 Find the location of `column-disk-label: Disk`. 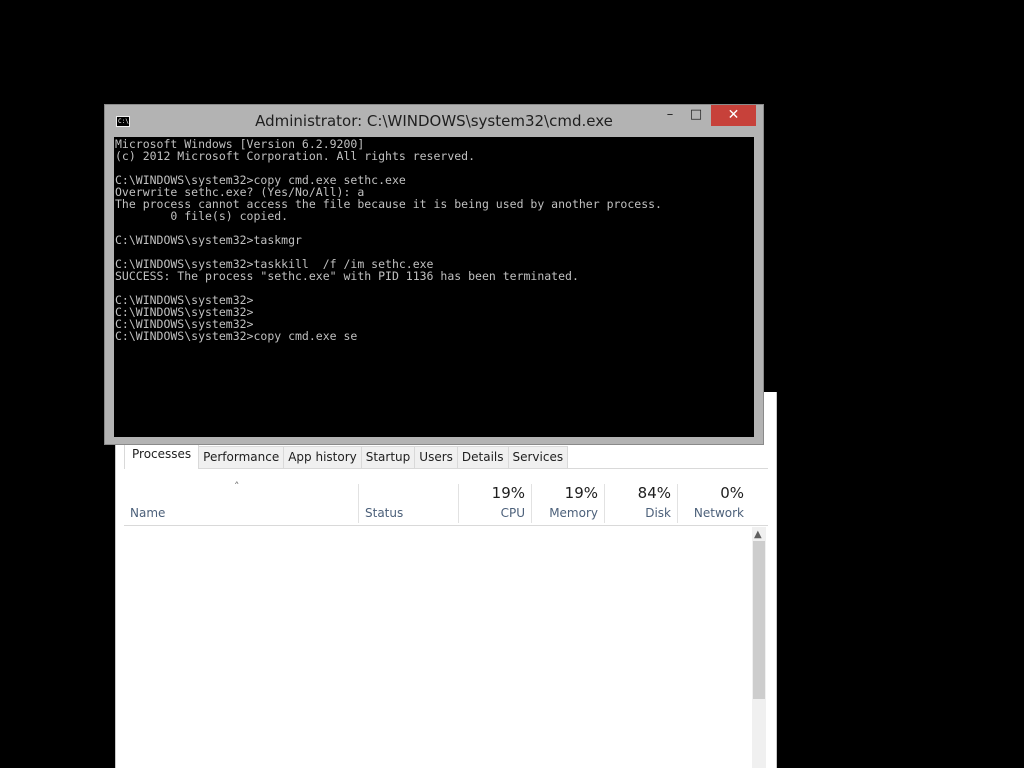

column-disk-label: Disk is located at coordinates (658, 513).